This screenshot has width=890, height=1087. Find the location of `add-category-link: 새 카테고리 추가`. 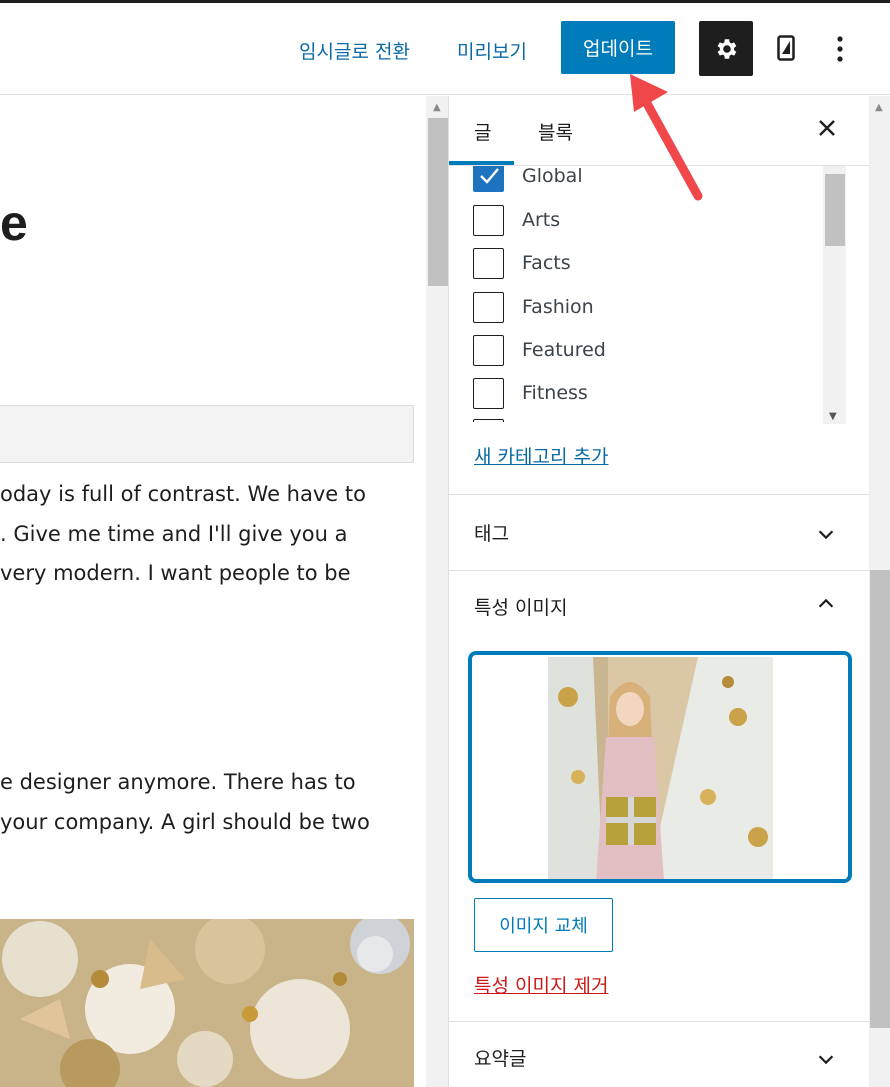

add-category-link: 새 카테고리 추가 is located at coordinates (541, 455).